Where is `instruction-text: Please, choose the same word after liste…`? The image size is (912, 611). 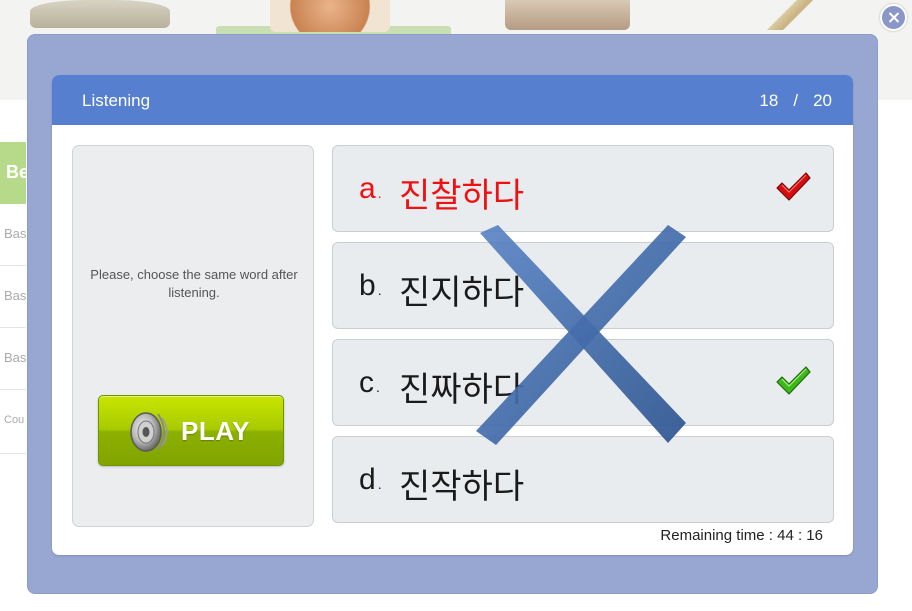 instruction-text: Please, choose the same word after liste… is located at coordinates (194, 283).